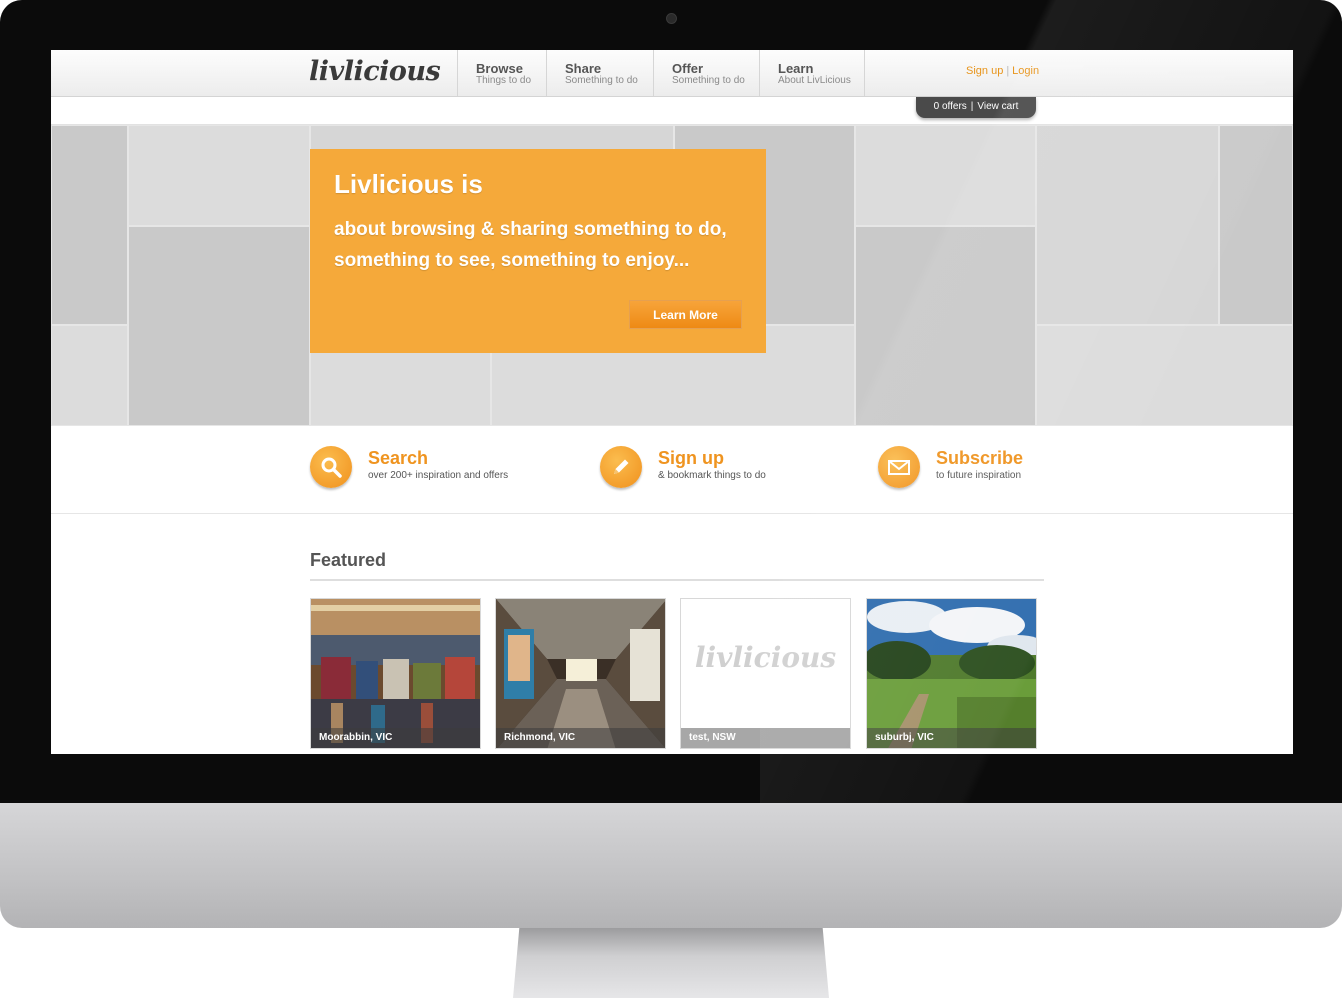  Describe the element at coordinates (671, 18) in the screenshot. I see `webcam-icon` at that location.